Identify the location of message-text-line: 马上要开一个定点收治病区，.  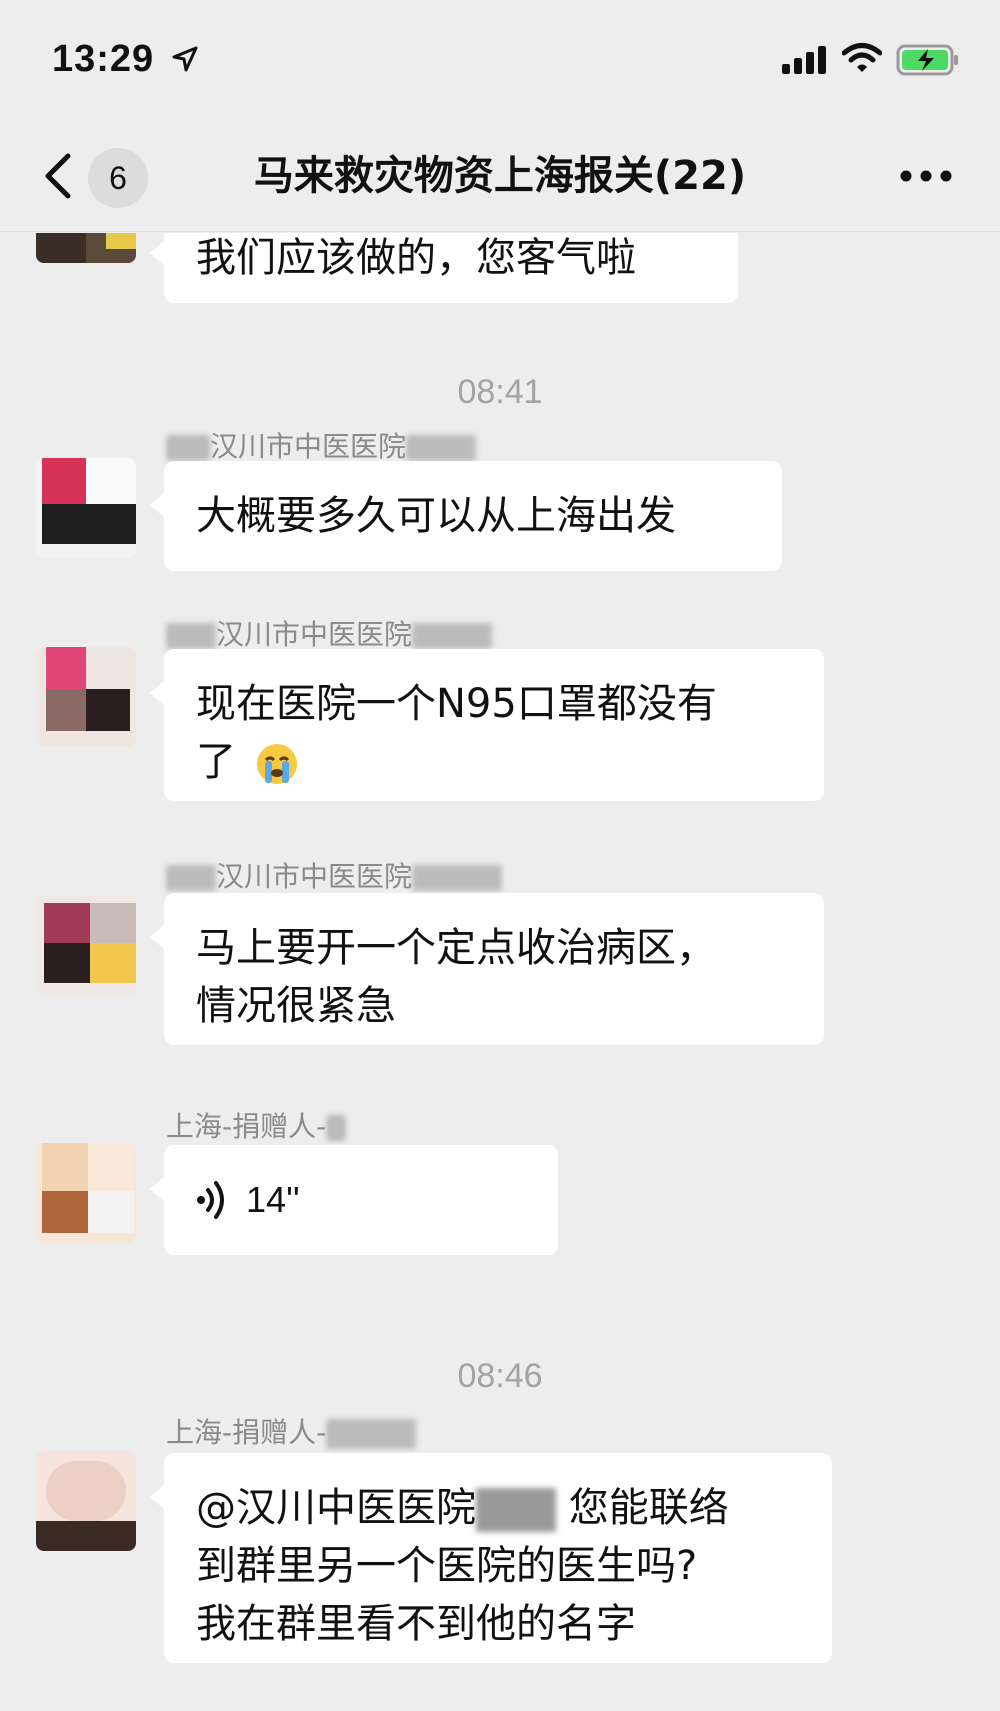
(456, 948).